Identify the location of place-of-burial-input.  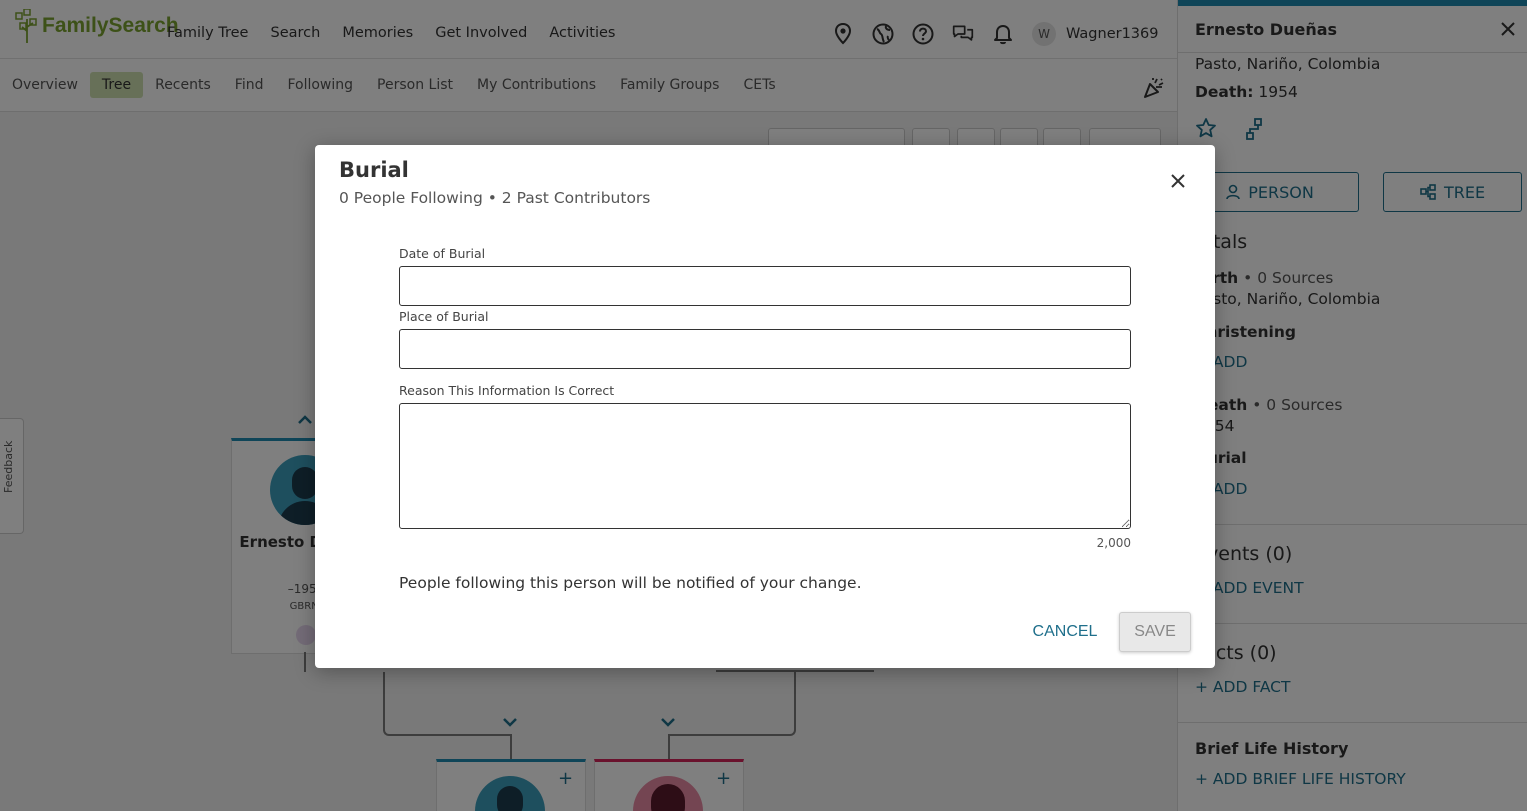
(765, 349).